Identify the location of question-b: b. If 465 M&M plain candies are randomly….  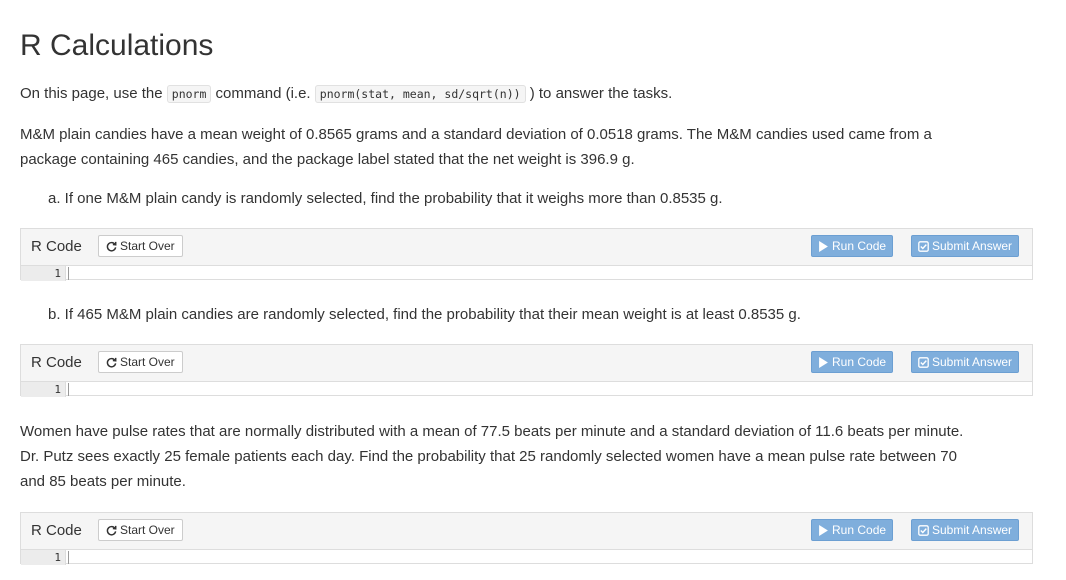
(424, 314).